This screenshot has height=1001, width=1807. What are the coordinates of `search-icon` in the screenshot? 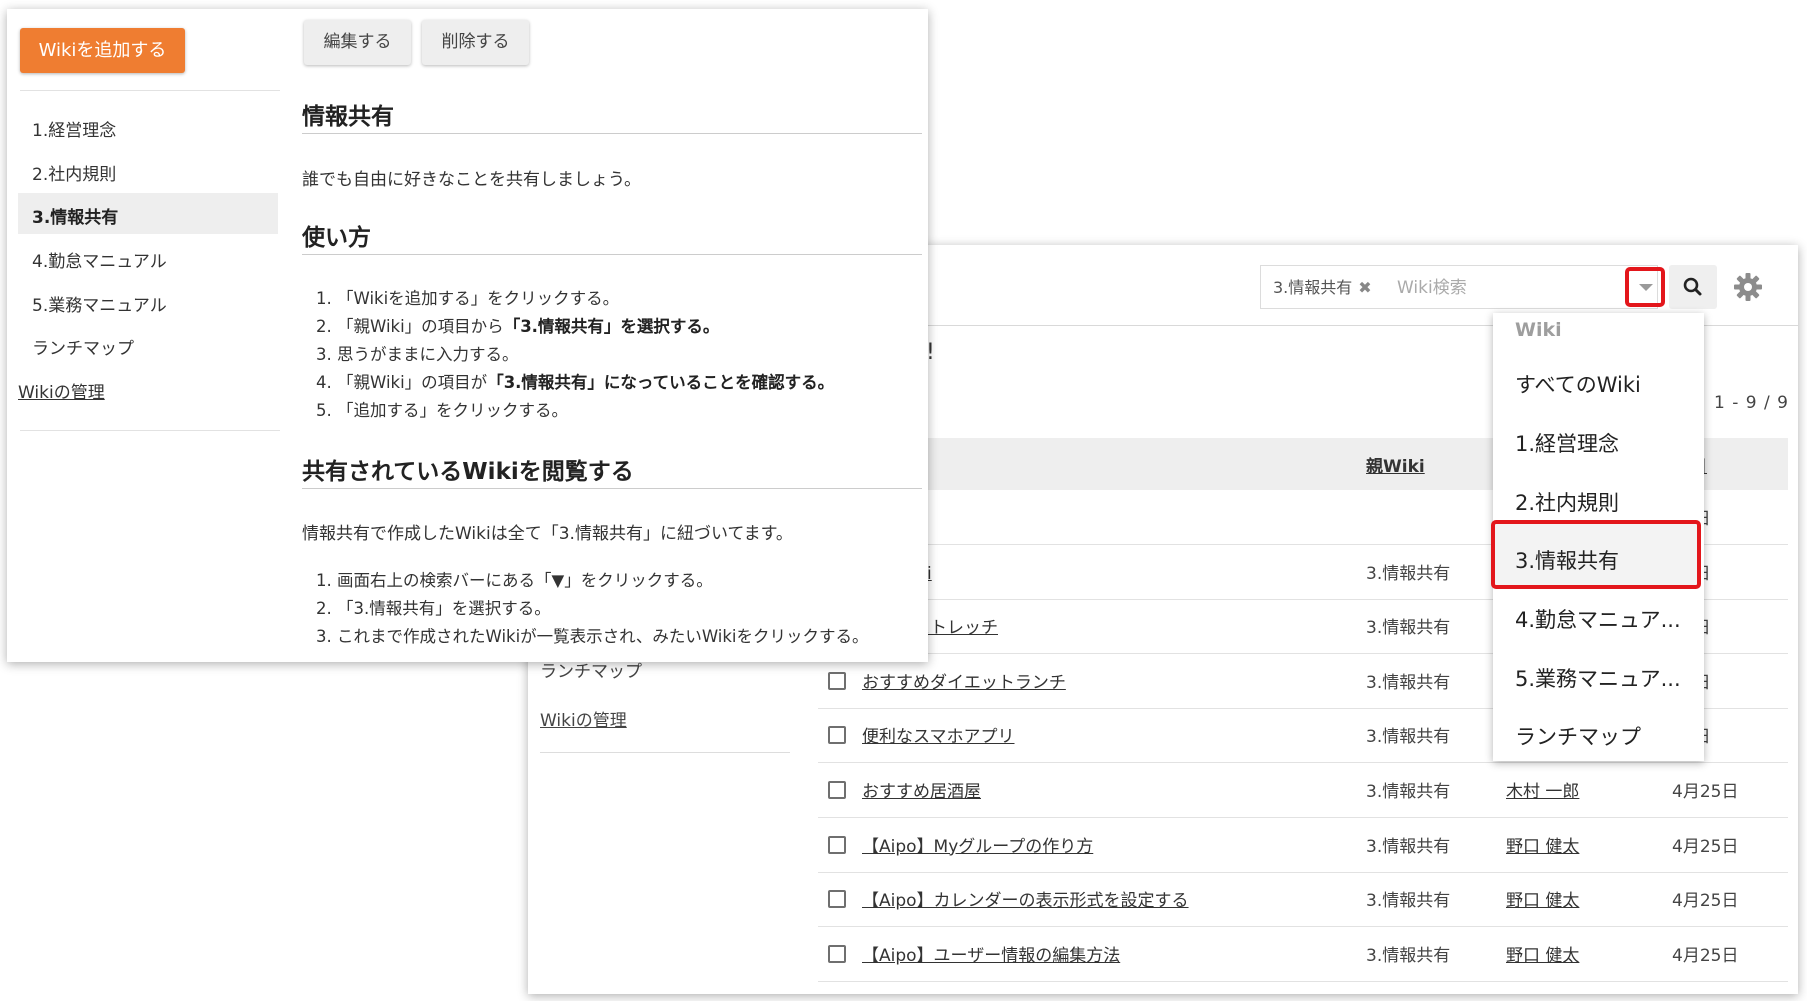 It's located at (1692, 286).